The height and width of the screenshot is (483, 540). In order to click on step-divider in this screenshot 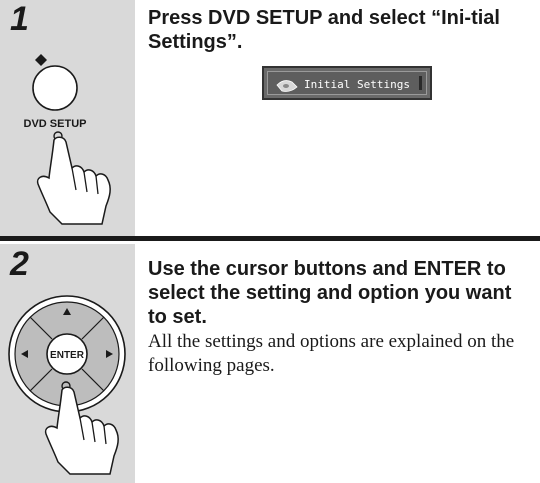, I will do `click(270, 238)`.